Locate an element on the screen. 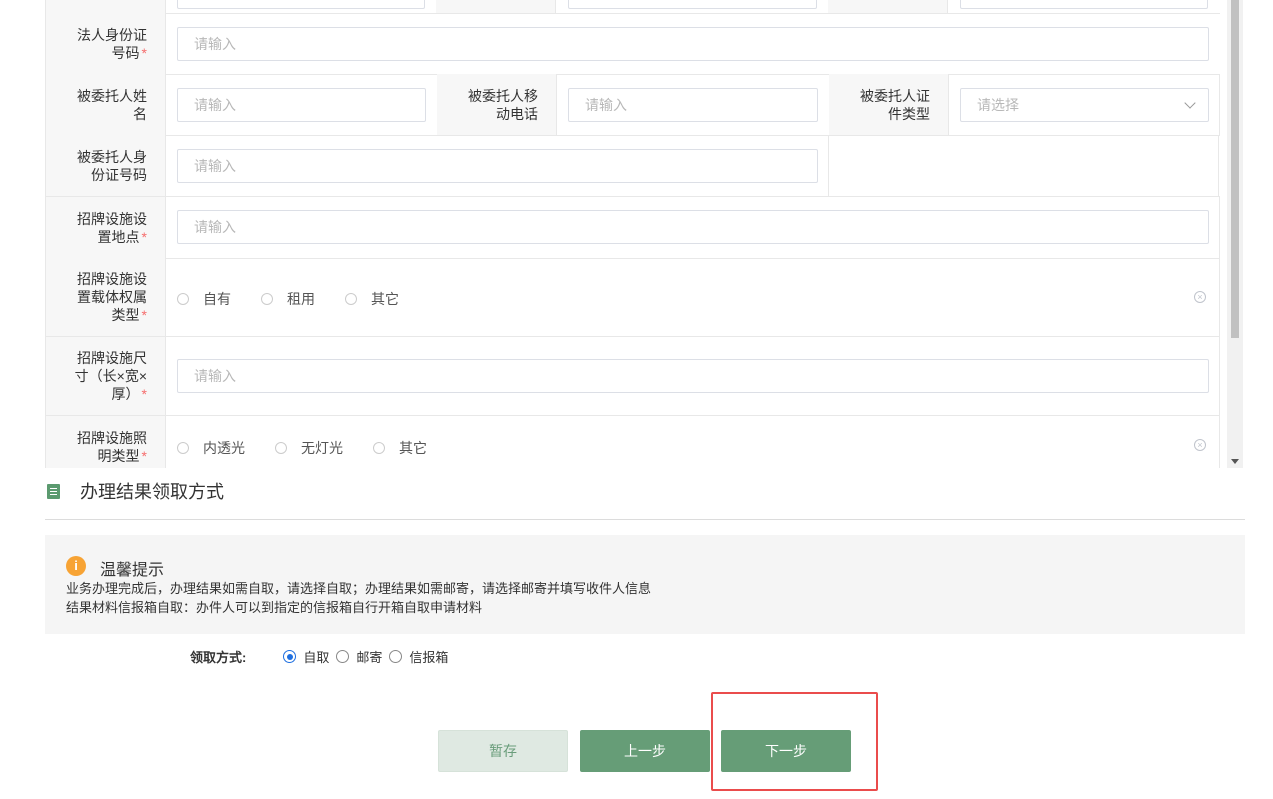  pickup-option-mail: 邮寄 is located at coordinates (359, 656).